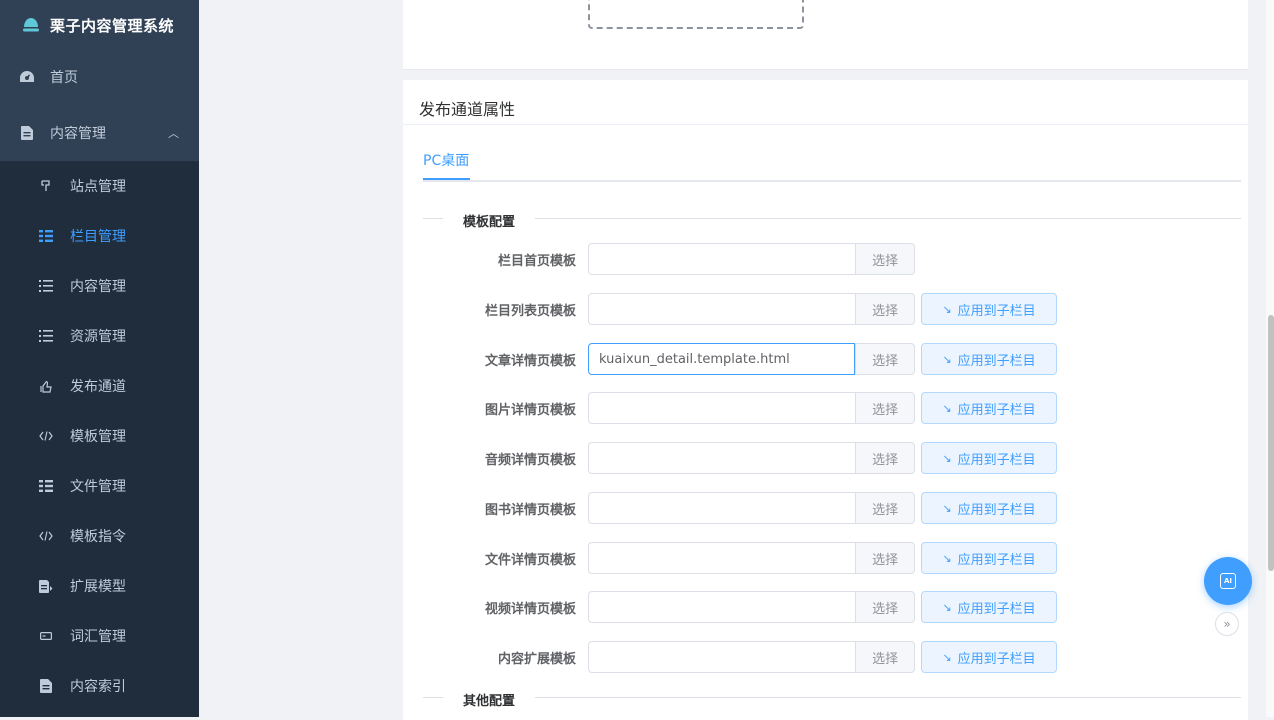 Image resolution: width=1274 pixels, height=720 pixels. What do you see at coordinates (722, 607) in the screenshot?
I see `video-detail-template-input` at bounding box center [722, 607].